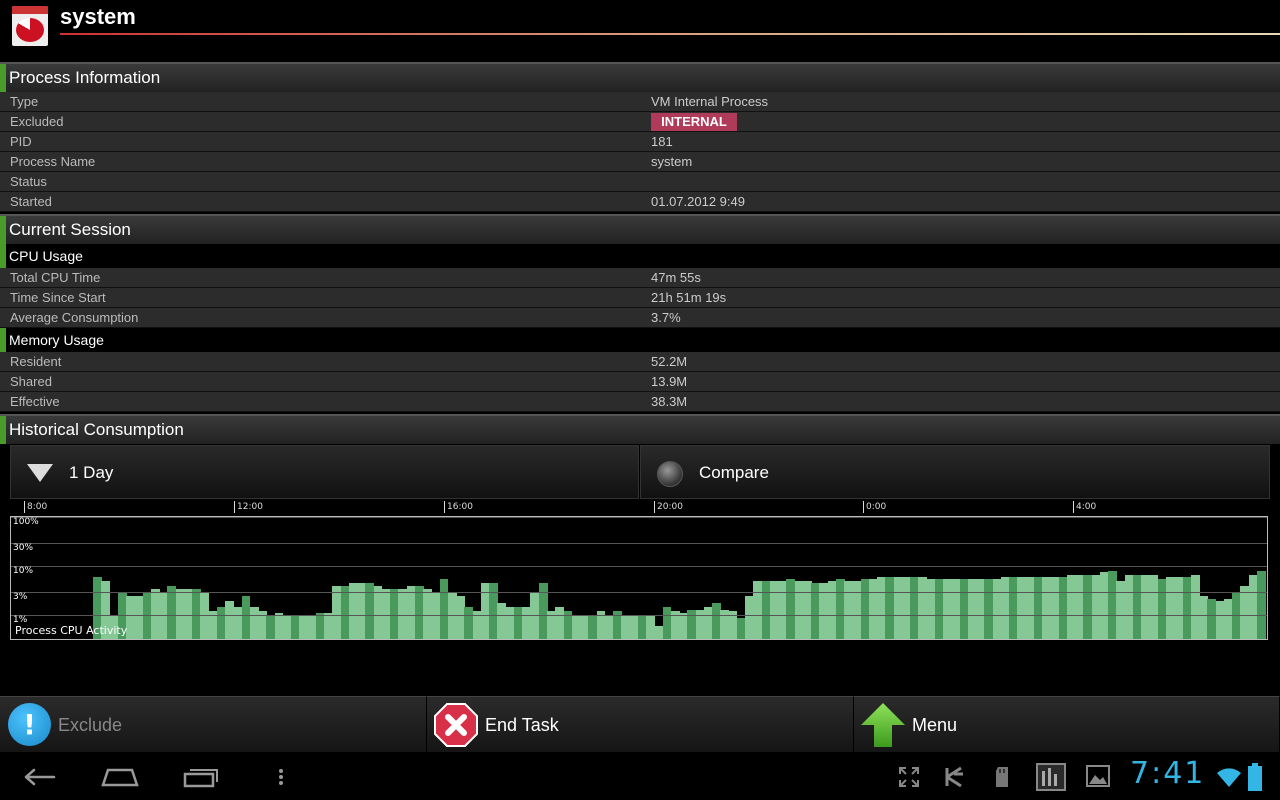  Describe the element at coordinates (1067, 724) in the screenshot. I see `menu-button: Menu` at that location.